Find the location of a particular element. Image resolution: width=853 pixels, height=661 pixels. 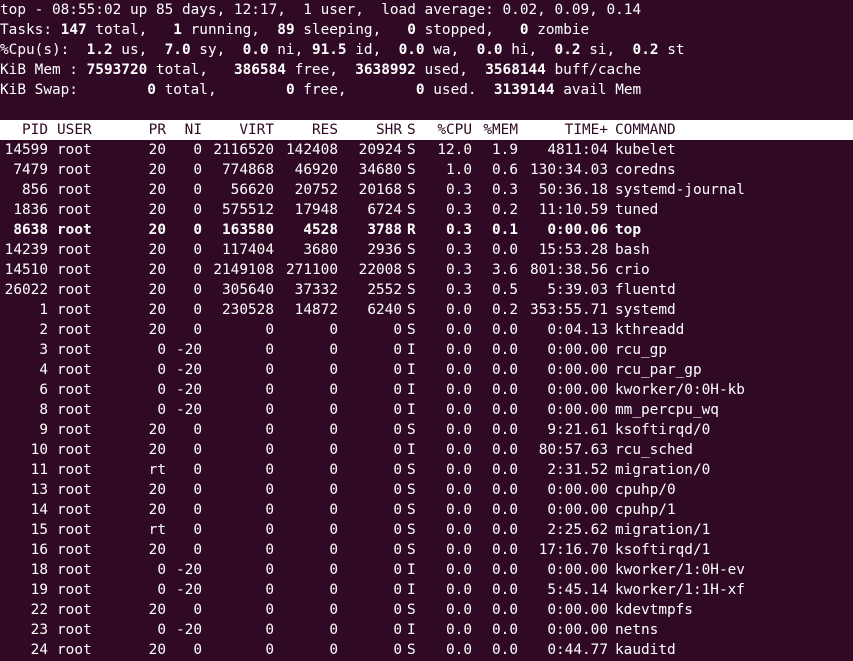

process-time: 17:16.70 is located at coordinates (573, 550).